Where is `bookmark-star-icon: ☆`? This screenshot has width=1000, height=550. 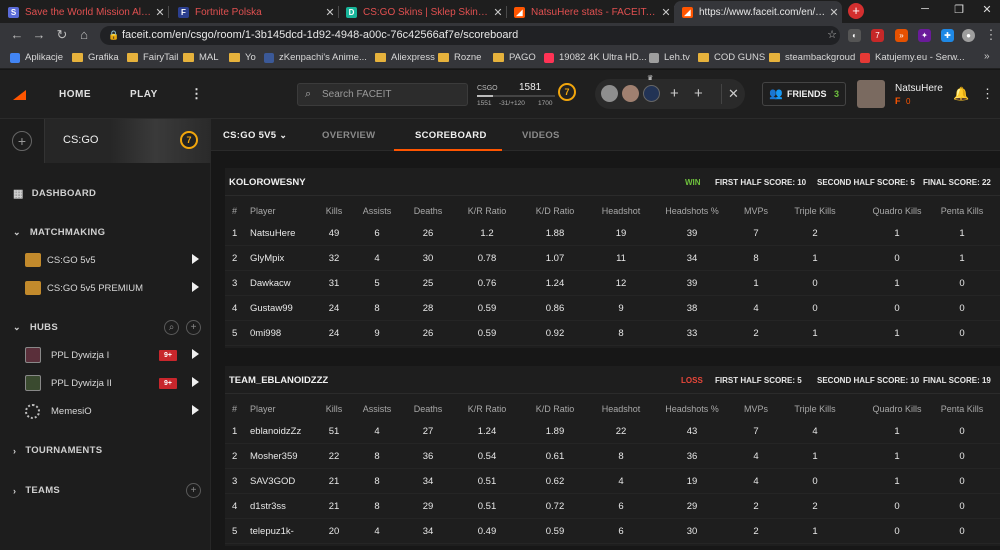 bookmark-star-icon: ☆ is located at coordinates (832, 35).